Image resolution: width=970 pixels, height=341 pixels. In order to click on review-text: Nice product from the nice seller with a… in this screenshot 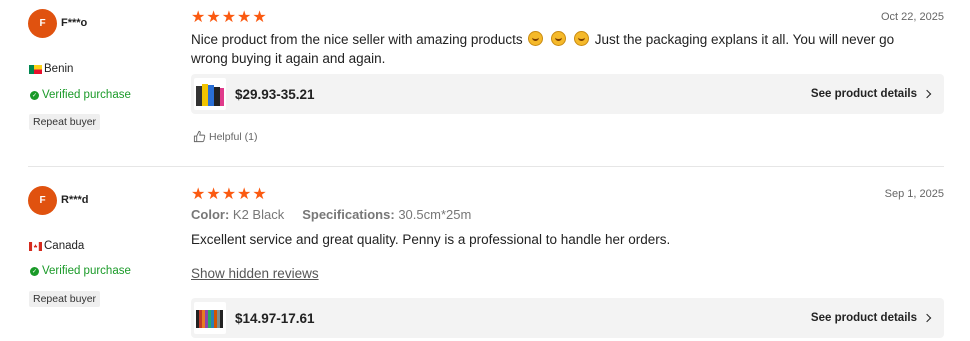, I will do `click(561, 49)`.